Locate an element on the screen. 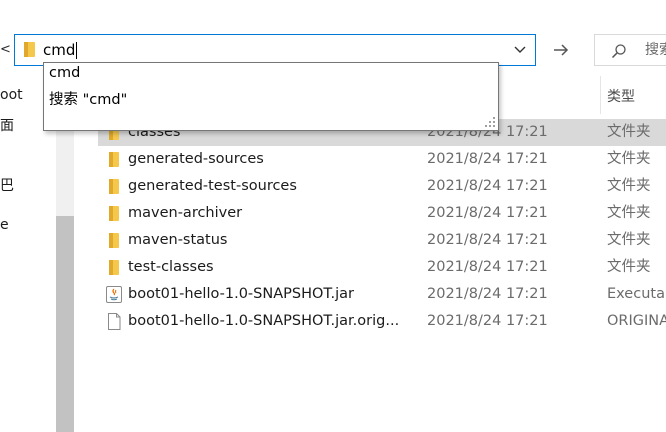 This screenshot has width=666, height=432. resize-grip-icon is located at coordinates (490, 122).